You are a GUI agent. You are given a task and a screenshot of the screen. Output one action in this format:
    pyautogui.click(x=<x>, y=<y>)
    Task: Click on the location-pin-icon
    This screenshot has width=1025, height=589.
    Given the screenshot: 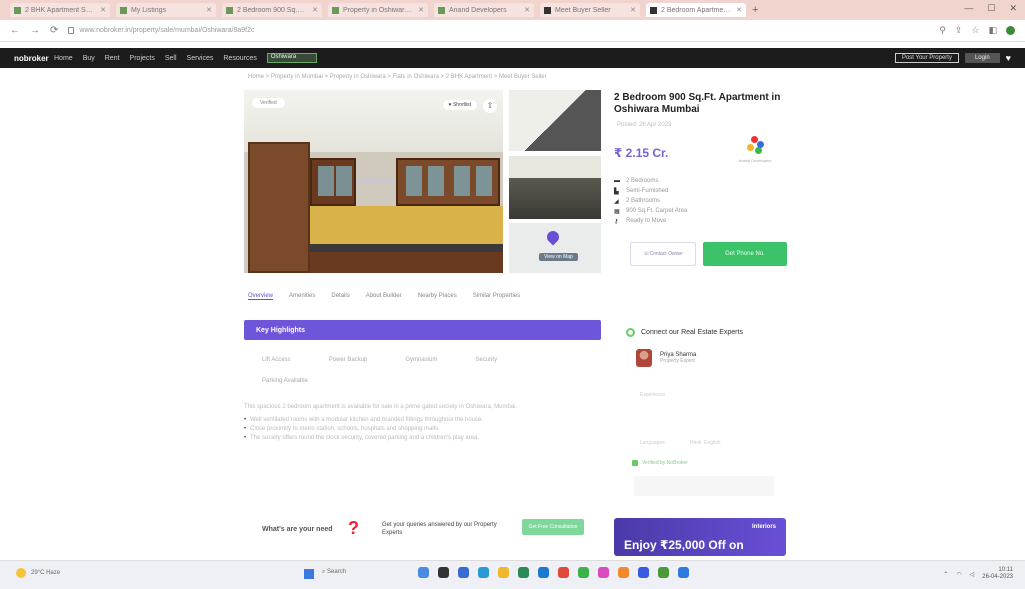 What is the action you would take?
    pyautogui.click(x=553, y=237)
    